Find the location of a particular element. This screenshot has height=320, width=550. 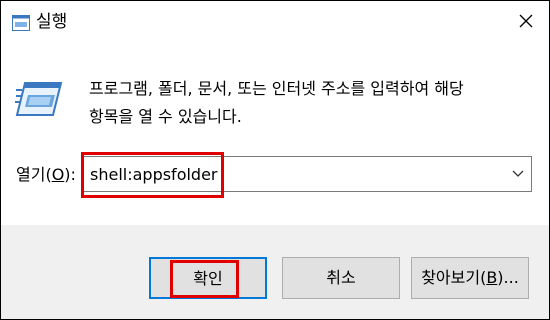

open-label-prefix: 열기( is located at coordinates (34, 174).